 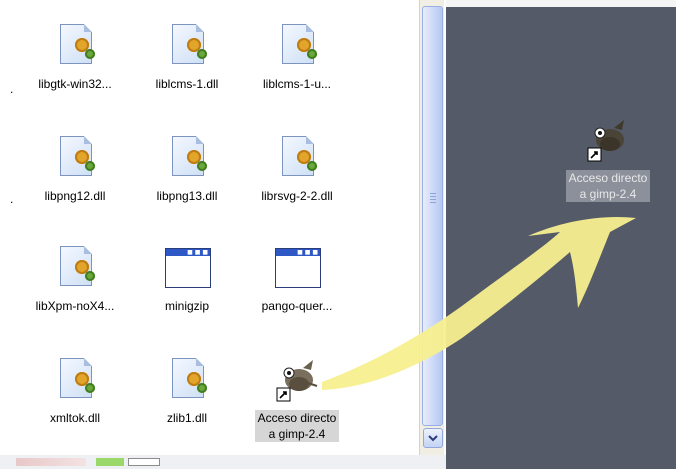 I want to click on desktop-shortcut-label-line2: a gimp-2.4, so click(x=608, y=194).